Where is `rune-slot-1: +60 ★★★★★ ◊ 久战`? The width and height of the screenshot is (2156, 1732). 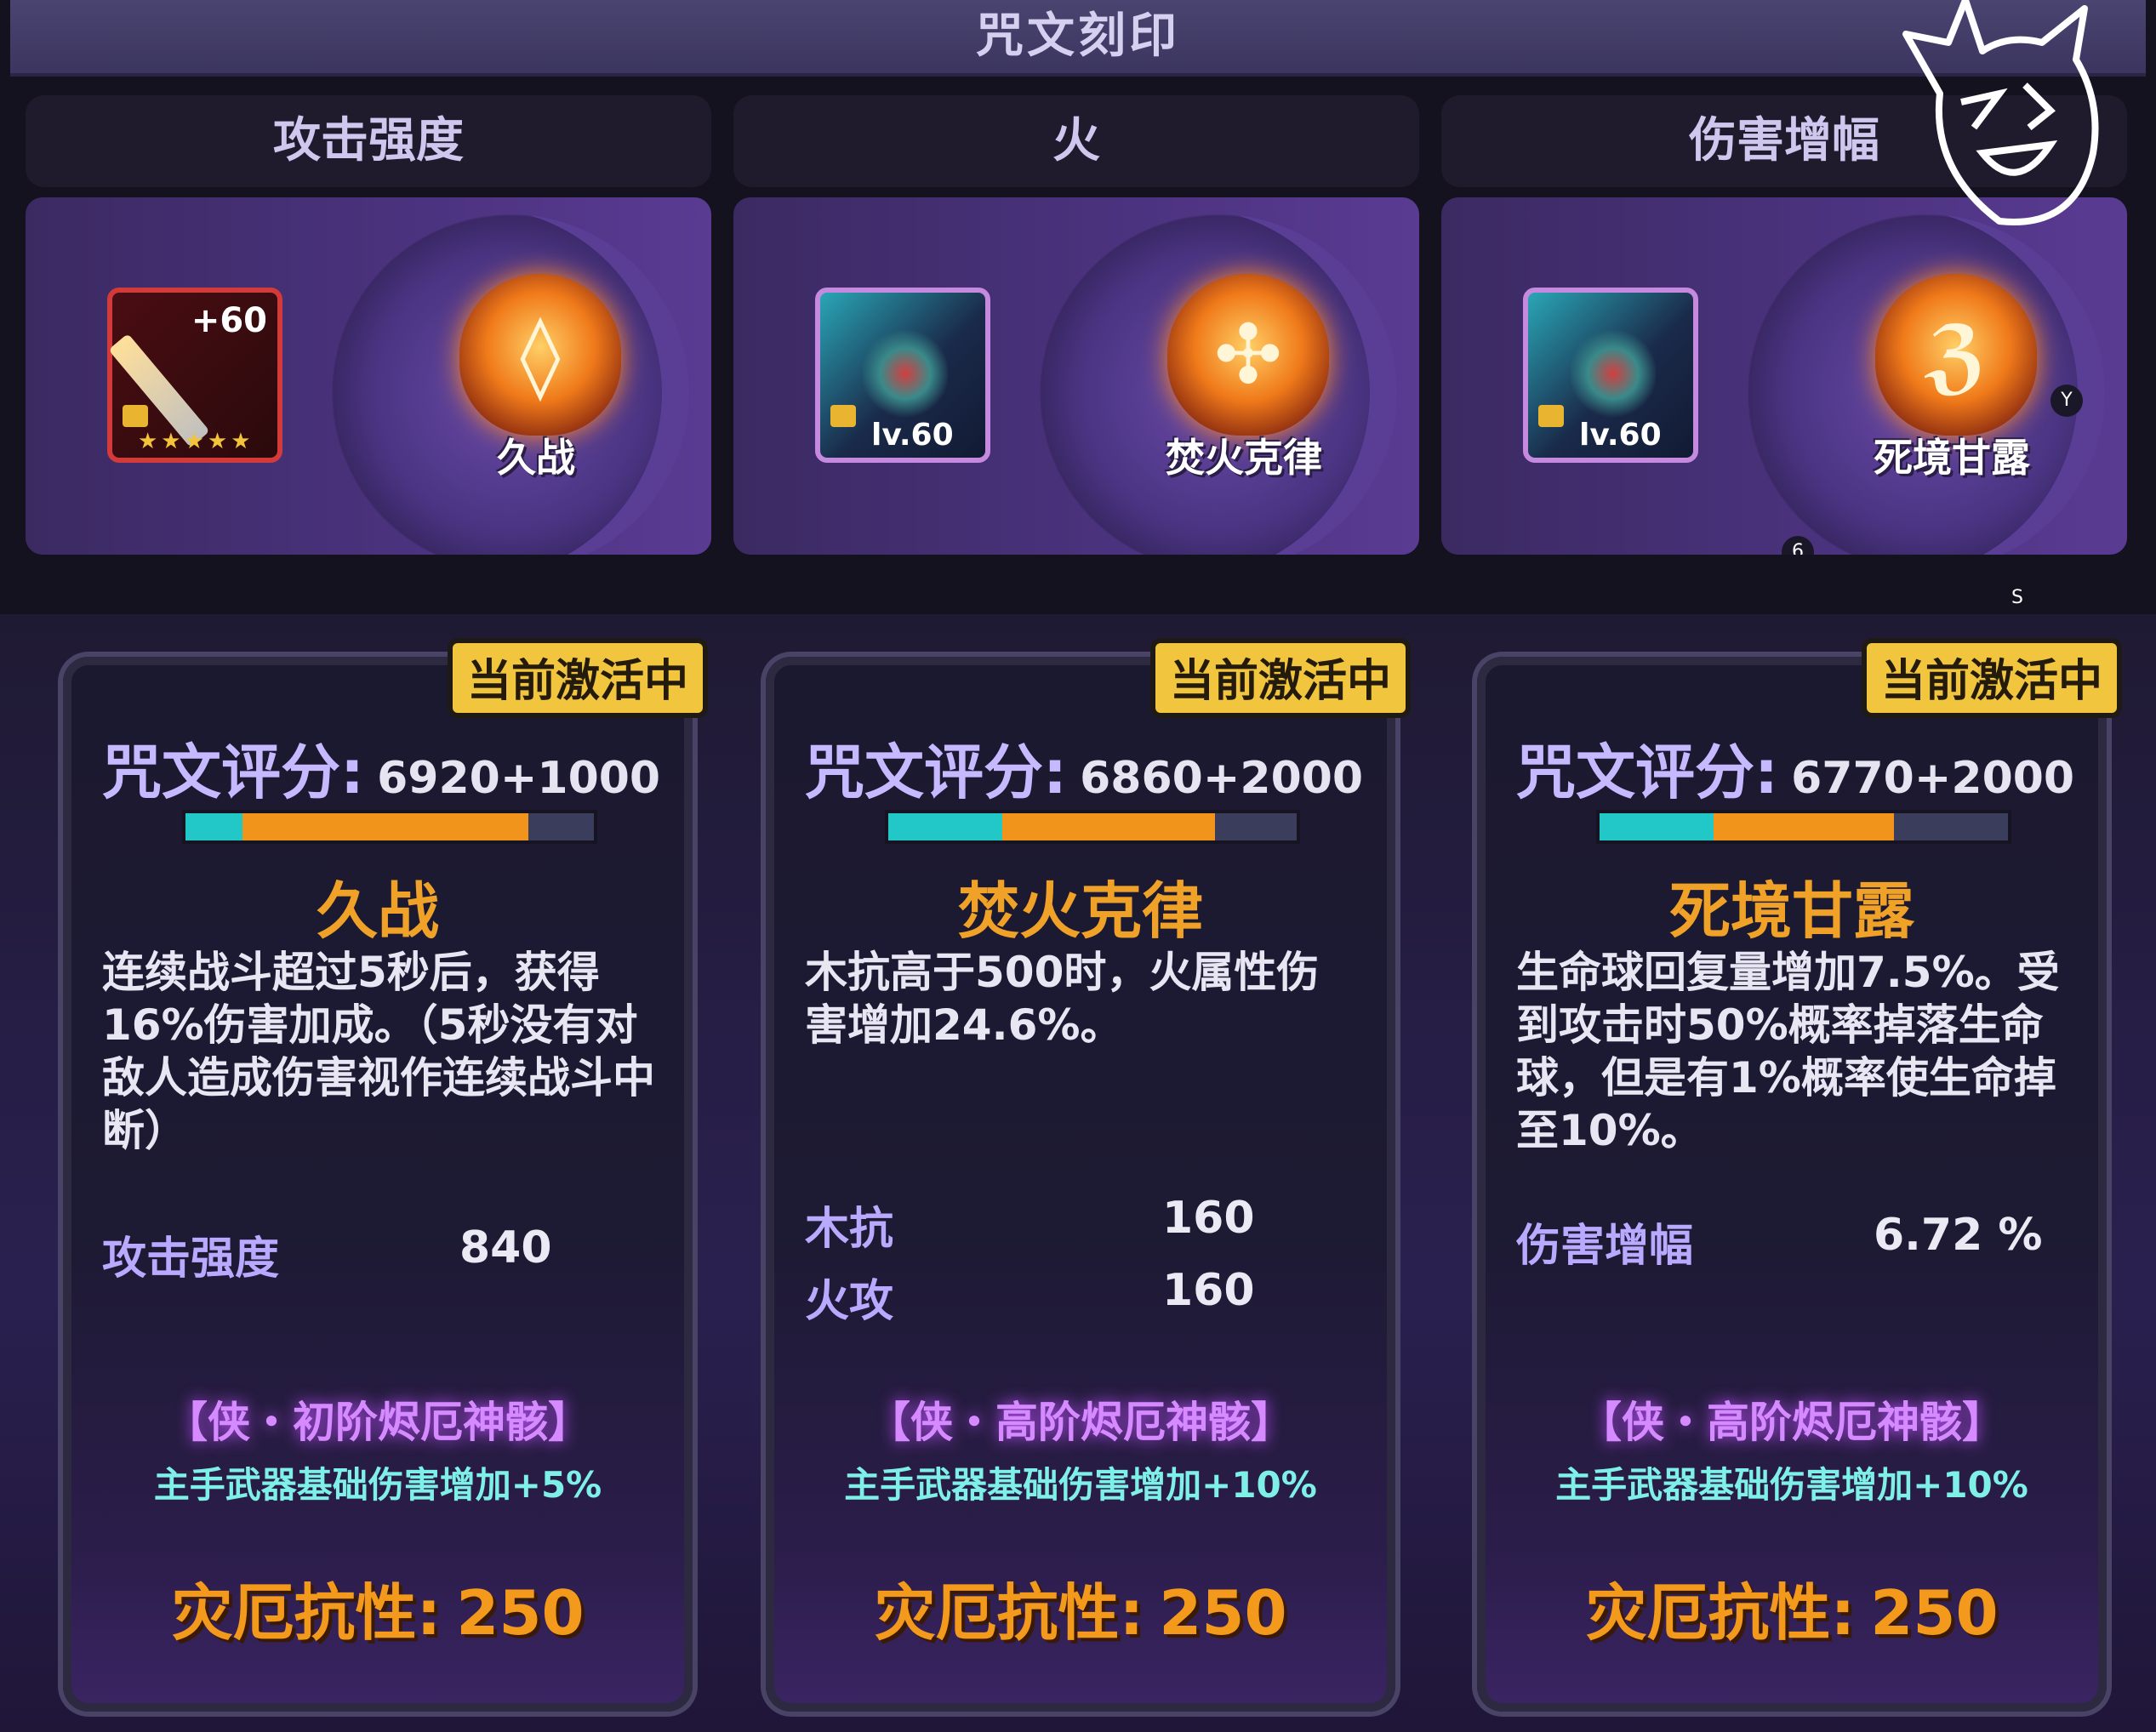
rune-slot-1: +60 ★★★★★ ◊ 久战 is located at coordinates (368, 376).